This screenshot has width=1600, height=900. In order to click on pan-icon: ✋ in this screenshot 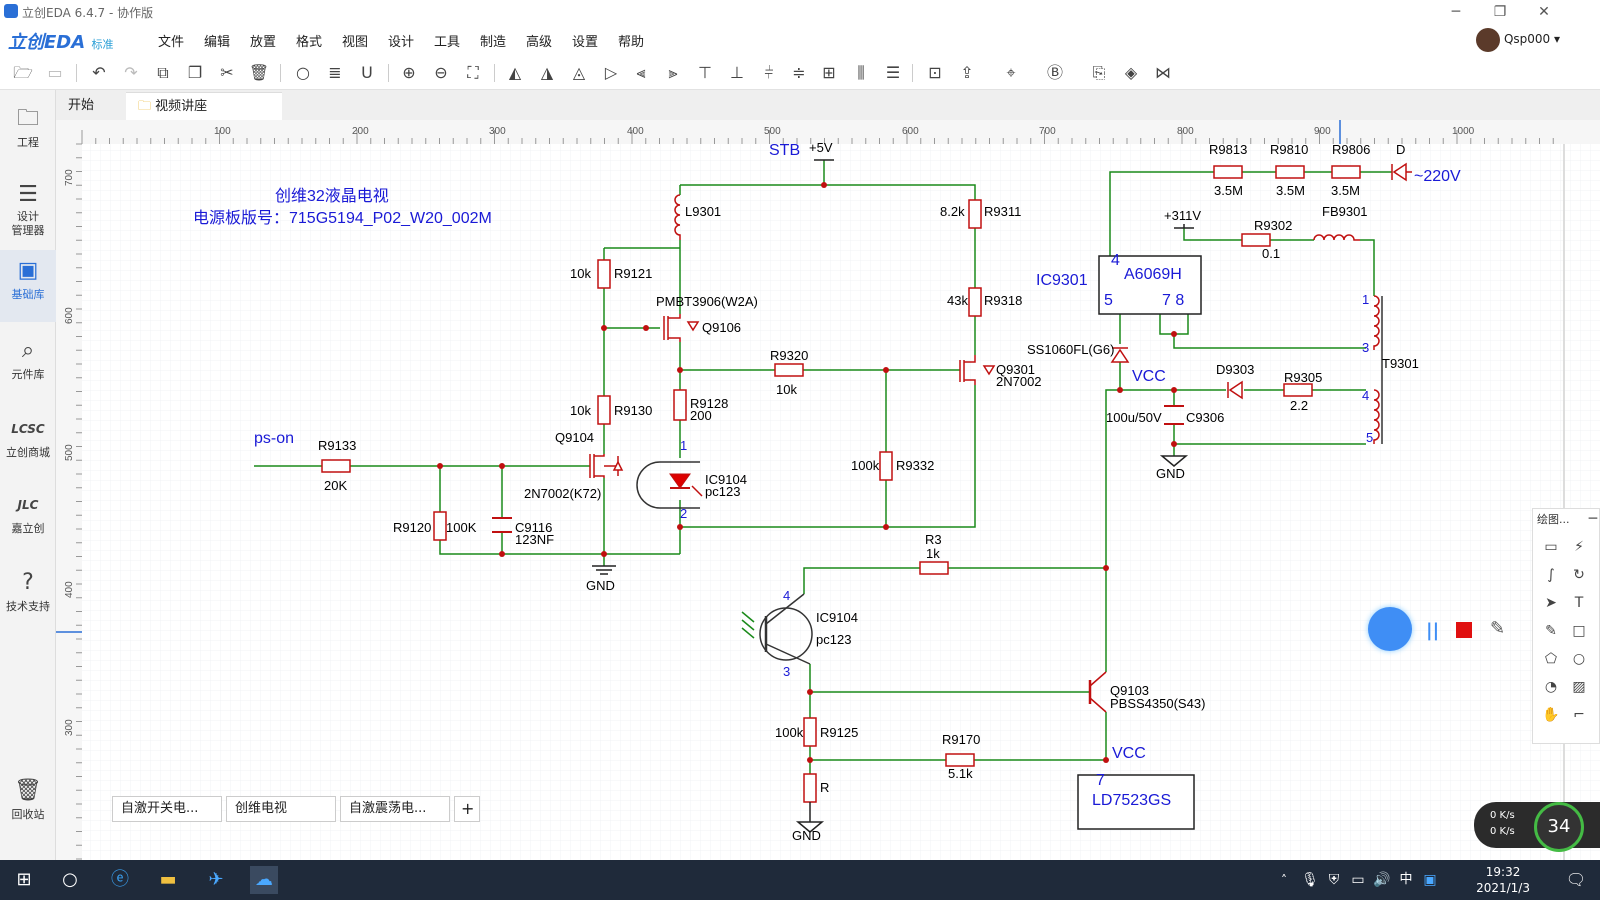, I will do `click(1551, 715)`.